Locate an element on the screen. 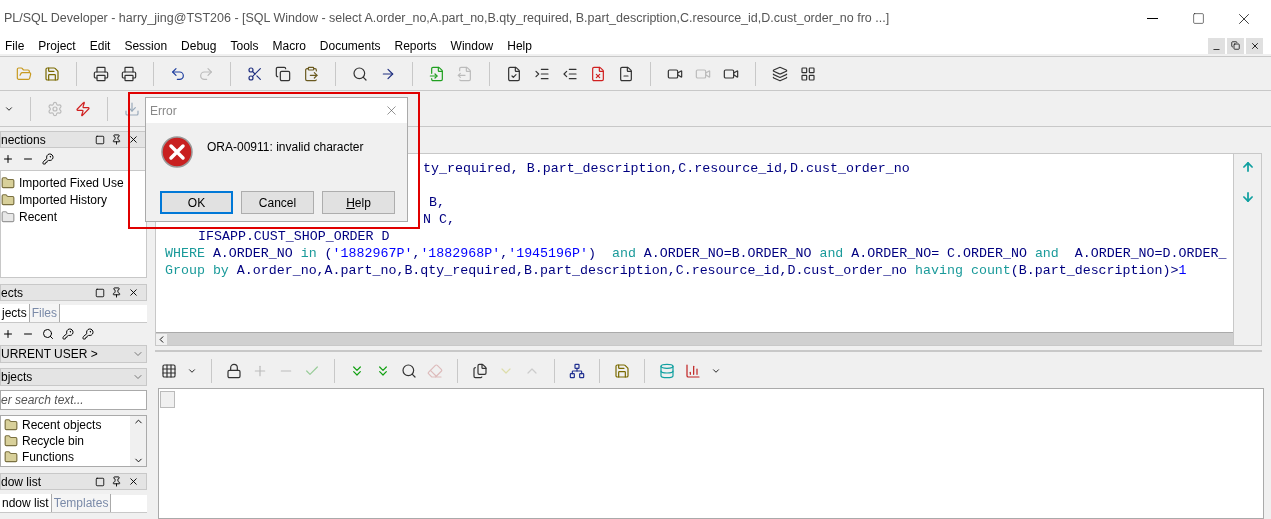 The width and height of the screenshot is (1271, 519). tree-item: Recycle bin is located at coordinates (53, 441).